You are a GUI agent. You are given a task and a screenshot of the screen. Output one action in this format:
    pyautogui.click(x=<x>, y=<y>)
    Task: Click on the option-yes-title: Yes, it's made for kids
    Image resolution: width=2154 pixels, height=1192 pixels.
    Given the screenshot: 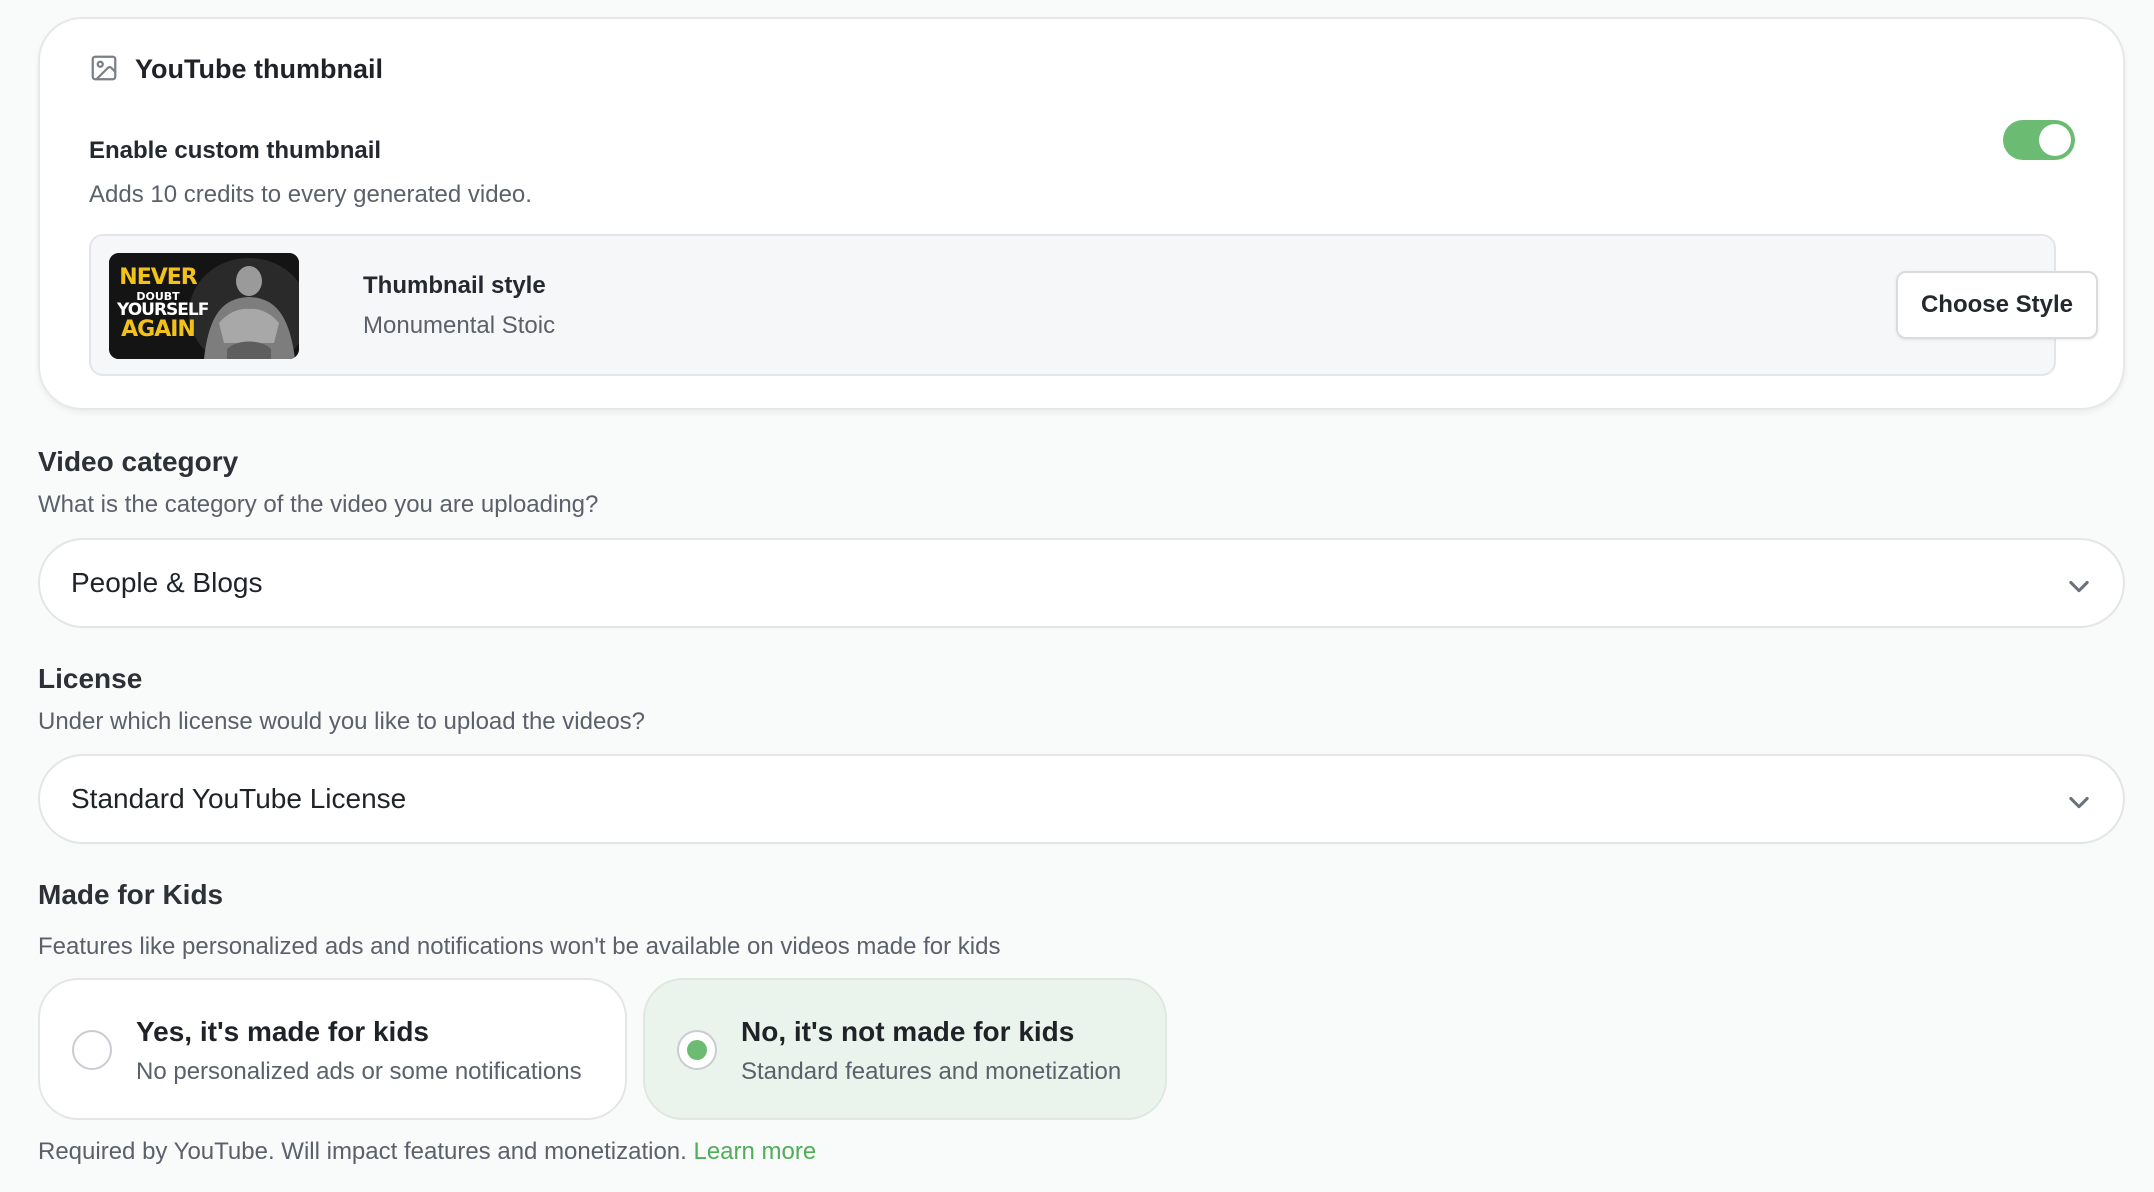 What is the action you would take?
    pyautogui.click(x=283, y=1031)
    